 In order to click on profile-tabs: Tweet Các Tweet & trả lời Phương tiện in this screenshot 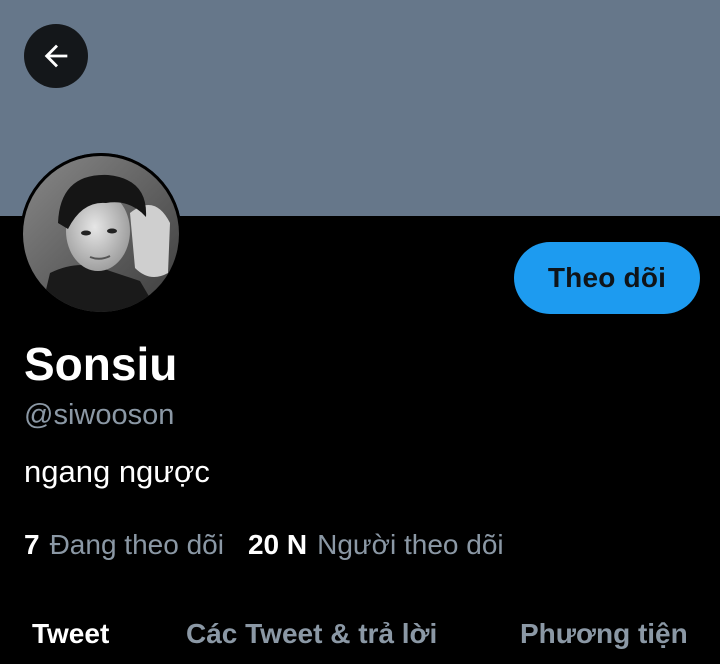, I will do `click(360, 634)`.